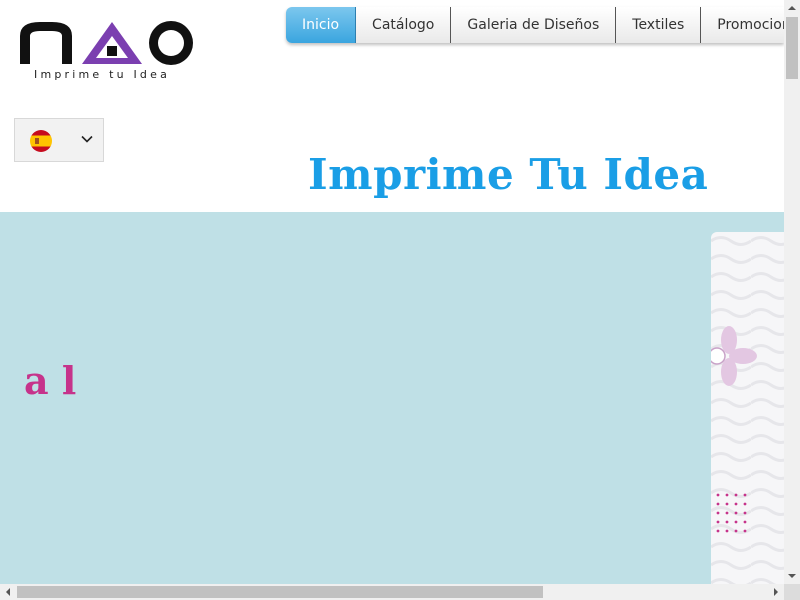  What do you see at coordinates (508, 174) in the screenshot?
I see `page-title: Imprime Tu Idea` at bounding box center [508, 174].